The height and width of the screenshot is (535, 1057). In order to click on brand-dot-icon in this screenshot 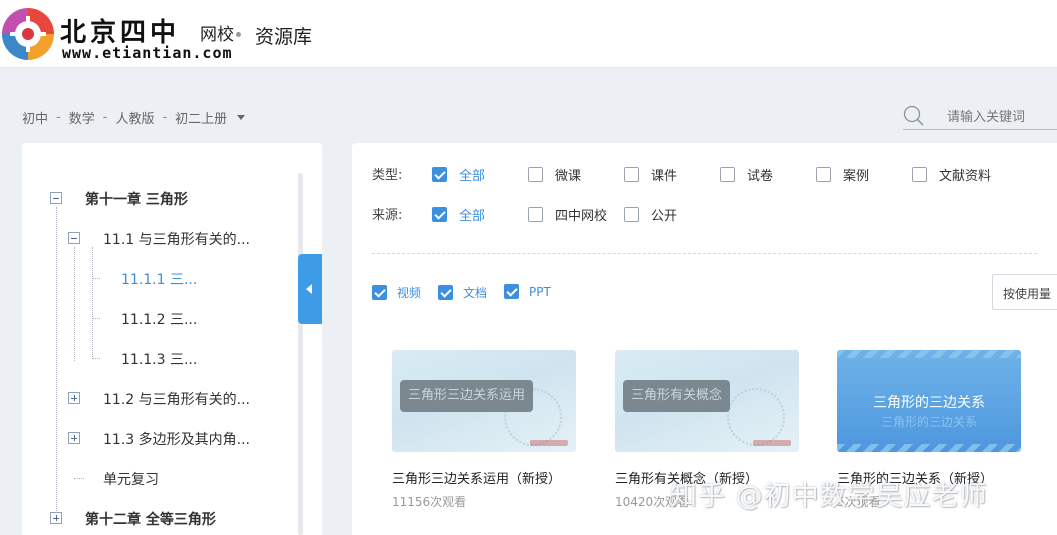, I will do `click(238, 34)`.